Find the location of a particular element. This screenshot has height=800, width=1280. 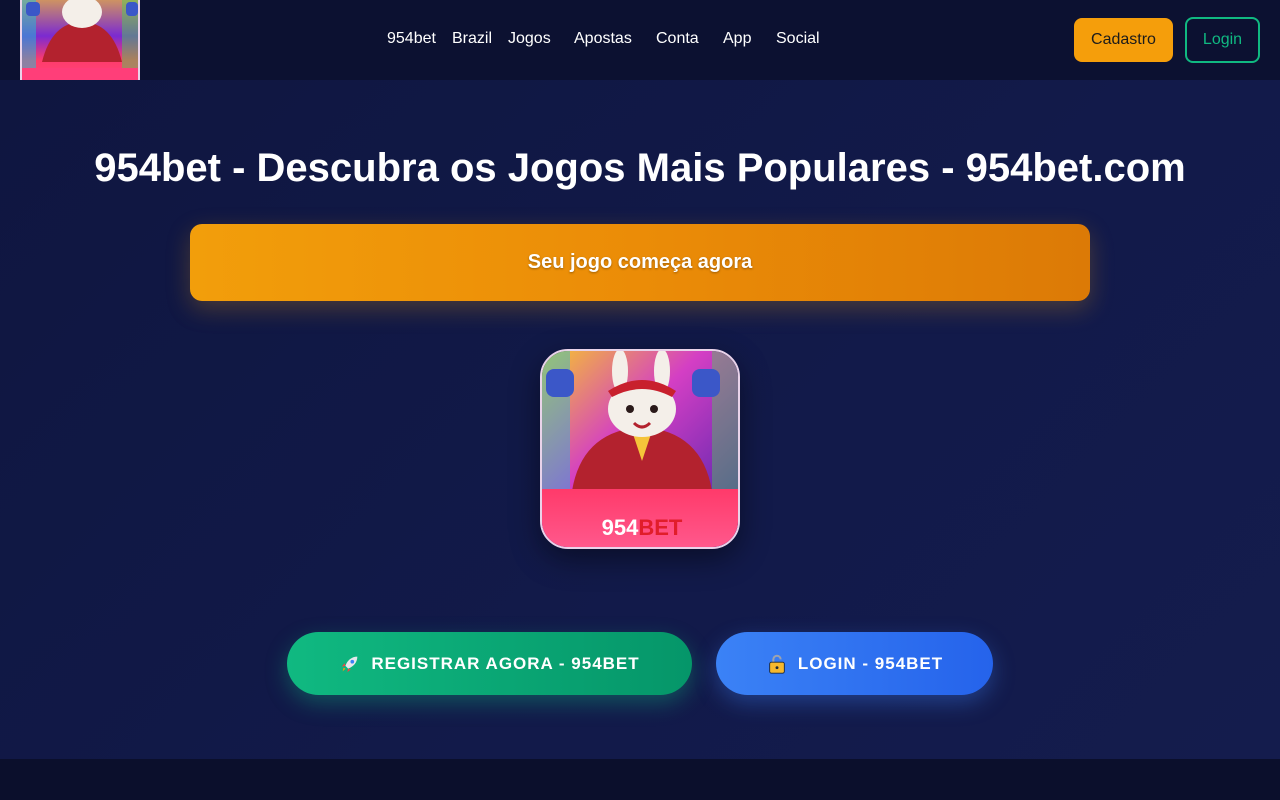

promo-banner-text: Seu jogo começa agora is located at coordinates (640, 262).